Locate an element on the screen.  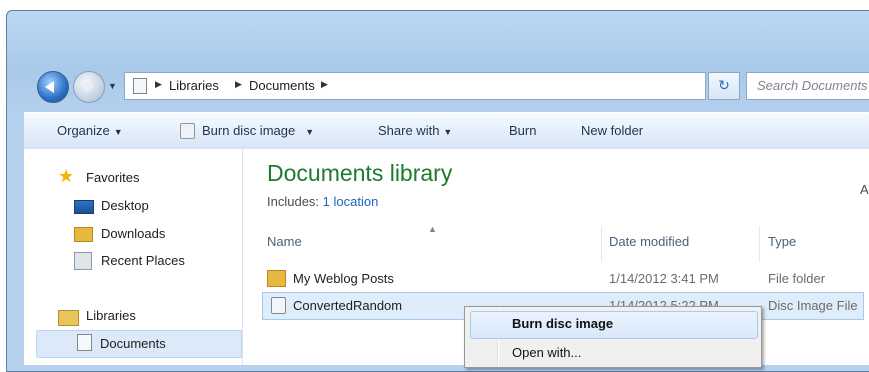
nav-favorites: Favorites is located at coordinates (112, 177).